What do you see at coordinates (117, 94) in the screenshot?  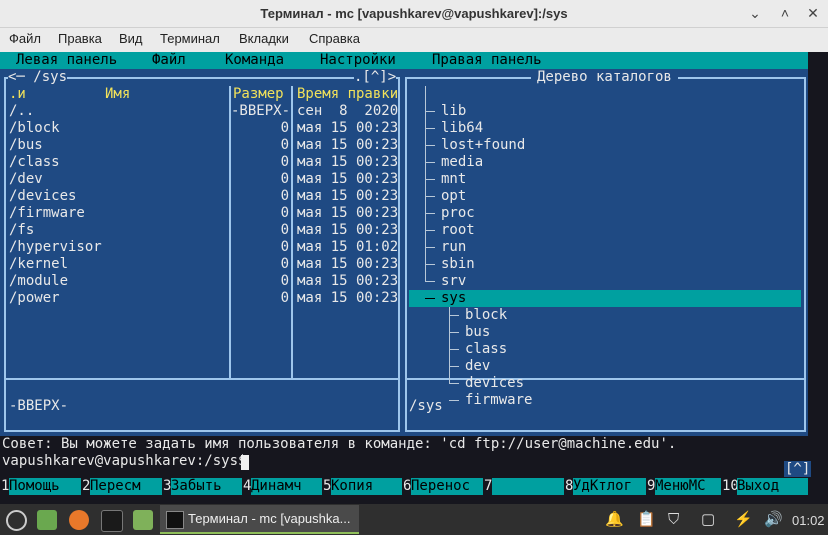 I see `col-header-name: Имя` at bounding box center [117, 94].